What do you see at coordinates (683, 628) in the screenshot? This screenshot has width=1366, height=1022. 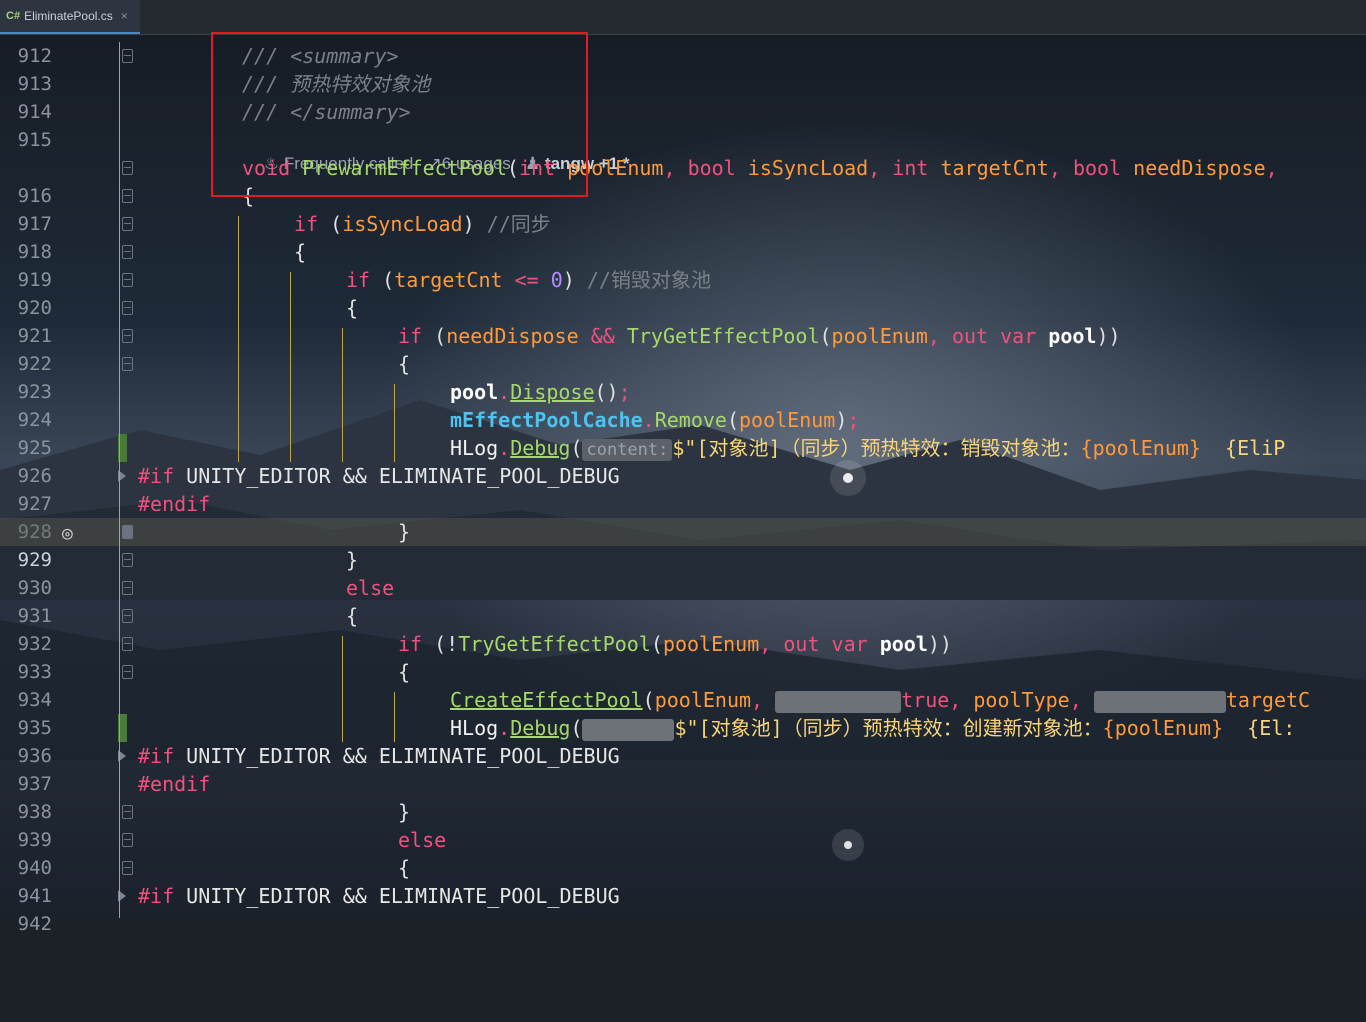 I see `code-line: 932 {` at bounding box center [683, 628].